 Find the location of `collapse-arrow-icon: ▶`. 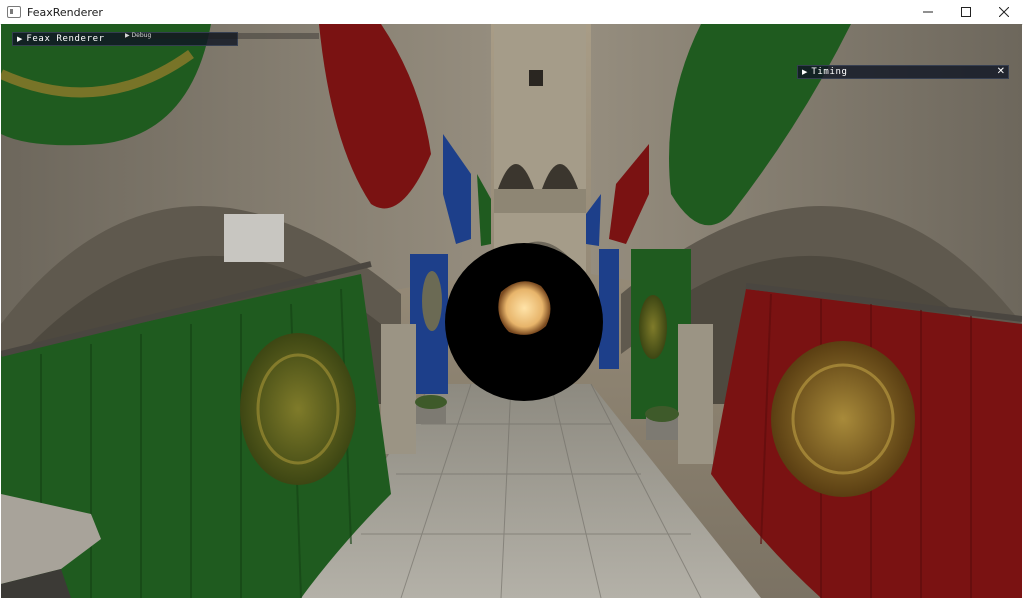

collapse-arrow-icon: ▶ is located at coordinates (19, 39).